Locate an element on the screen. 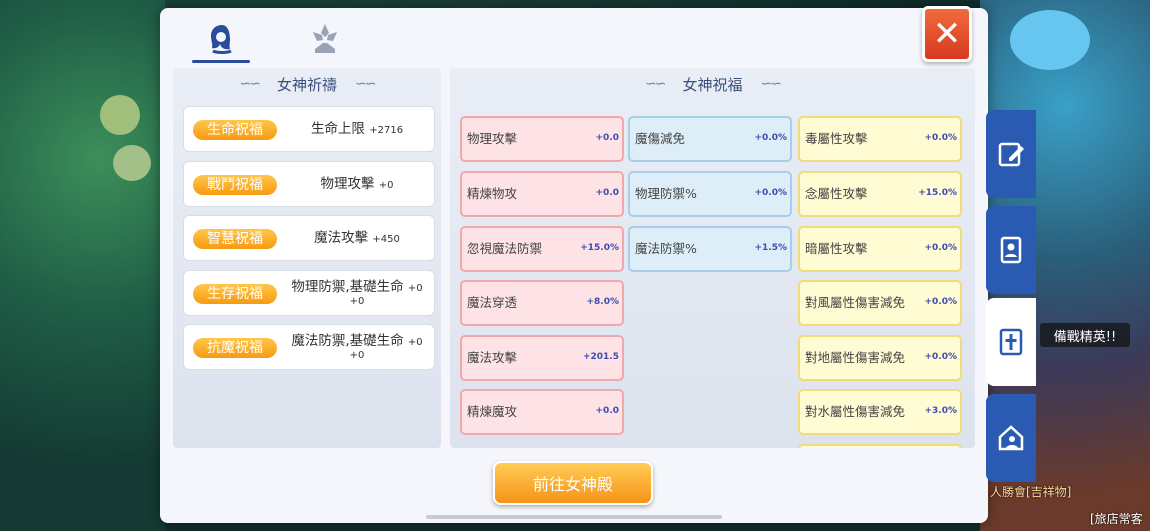 The width and height of the screenshot is (1150, 531). blessing-cell: 忽視魔法防禦 +15.0% is located at coordinates (542, 249).